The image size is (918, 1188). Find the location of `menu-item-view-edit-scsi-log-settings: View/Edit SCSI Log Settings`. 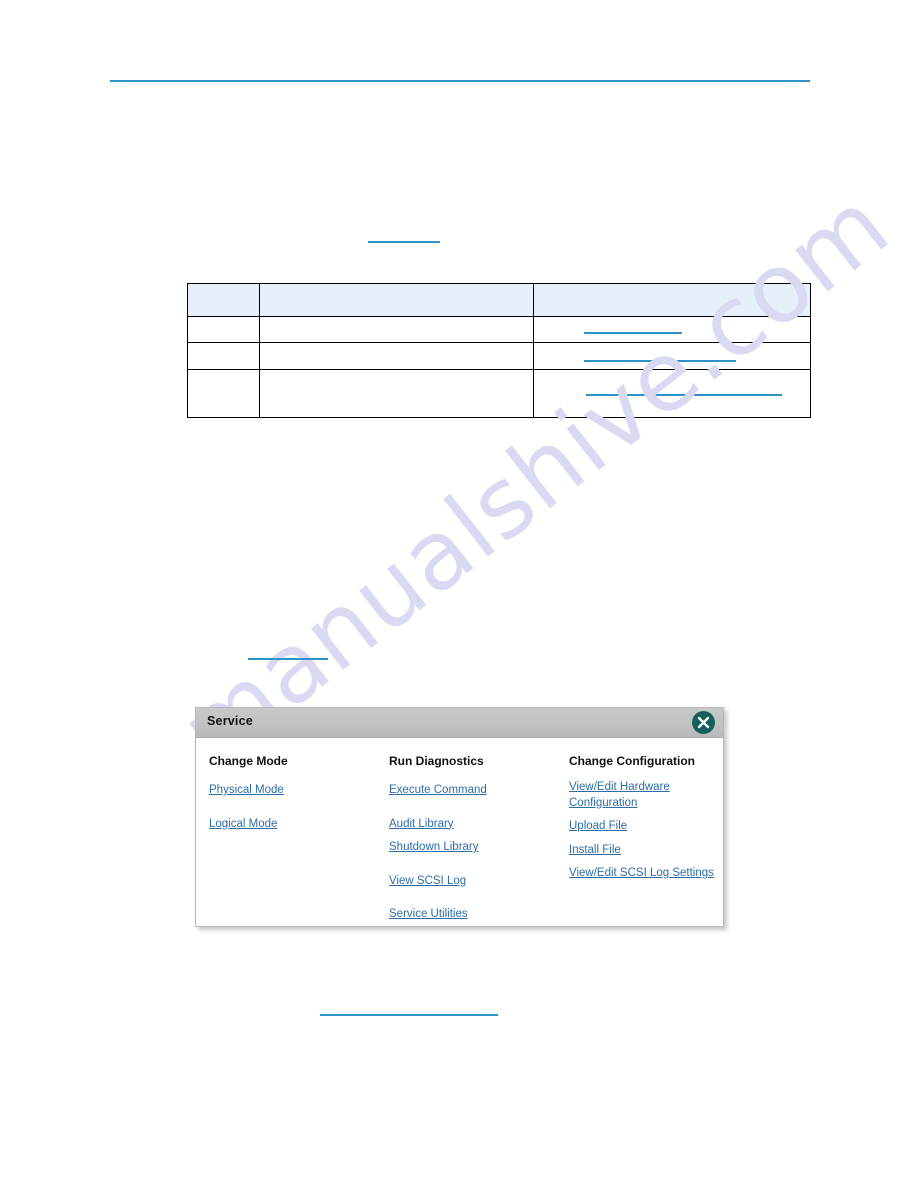

menu-item-view-edit-scsi-log-settings: View/Edit SCSI Log Settings is located at coordinates (641, 872).